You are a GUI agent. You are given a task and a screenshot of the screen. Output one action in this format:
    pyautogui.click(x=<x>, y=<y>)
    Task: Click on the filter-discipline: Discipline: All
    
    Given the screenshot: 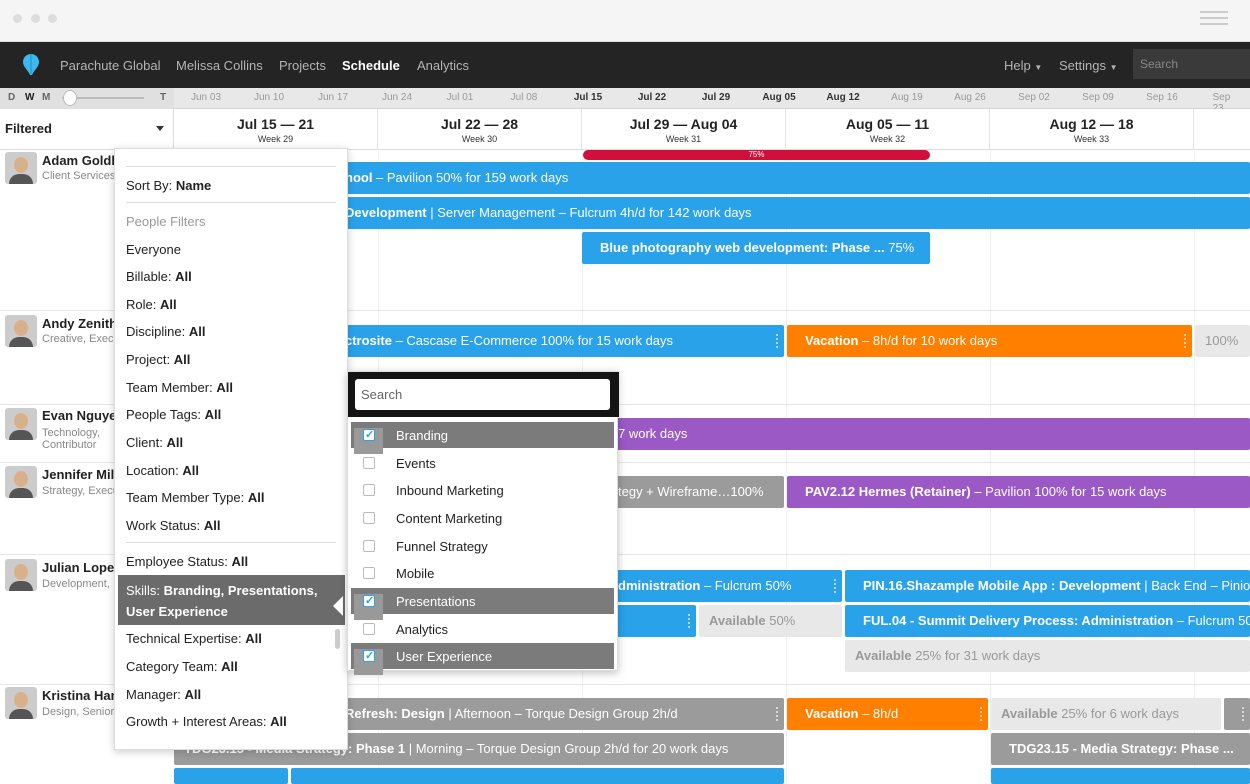 What is the action you would take?
    pyautogui.click(x=166, y=331)
    